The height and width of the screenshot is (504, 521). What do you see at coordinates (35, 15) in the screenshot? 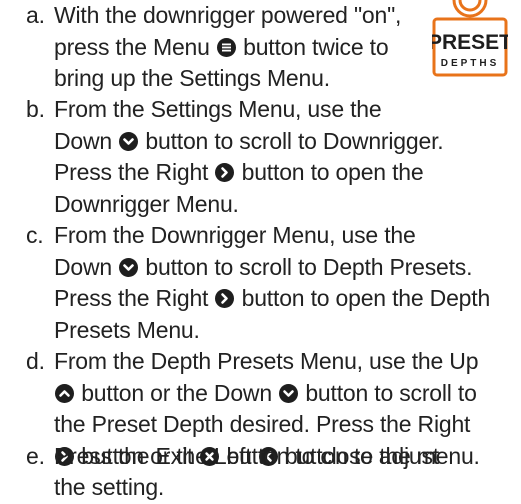
I see `step-marker: a.` at bounding box center [35, 15].